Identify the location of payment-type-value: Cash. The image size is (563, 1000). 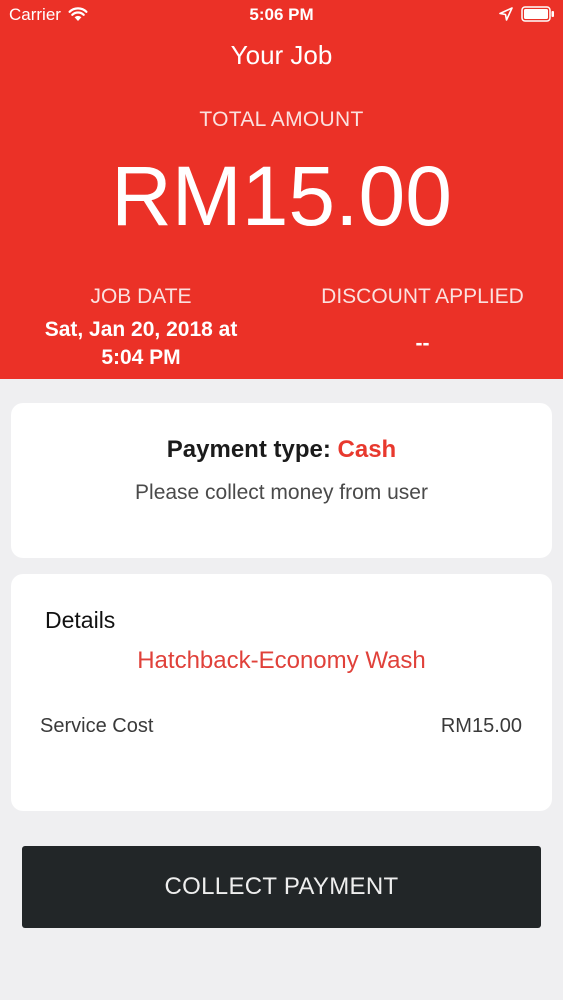
(367, 449).